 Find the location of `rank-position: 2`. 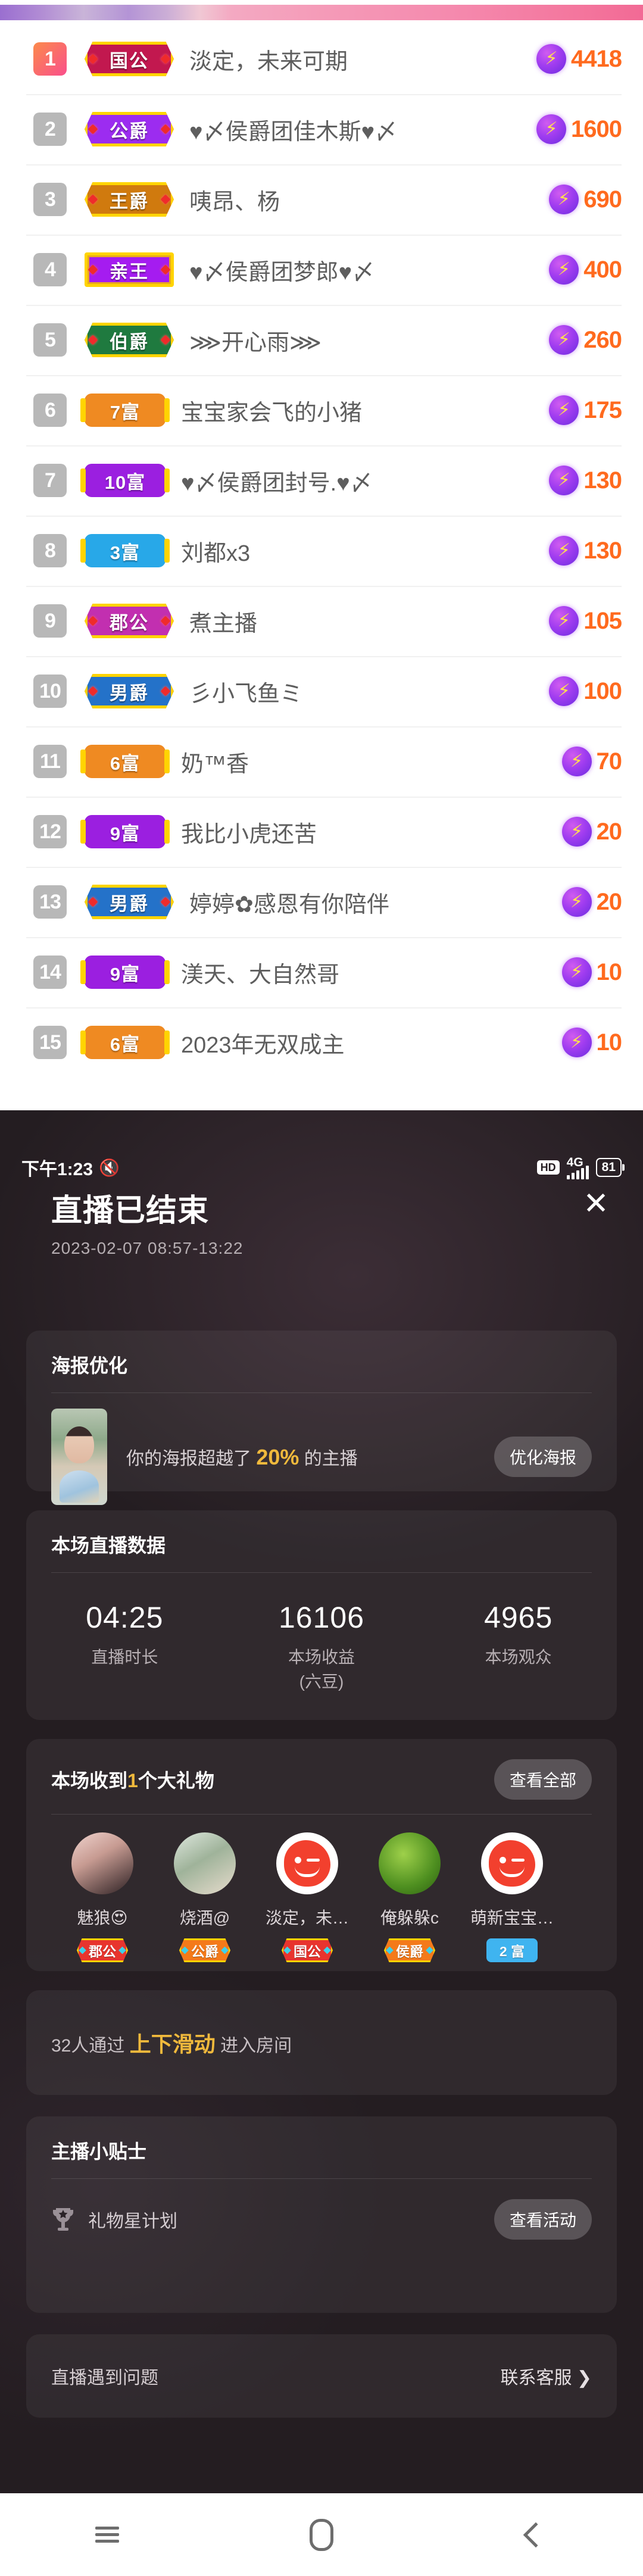

rank-position: 2 is located at coordinates (50, 129).